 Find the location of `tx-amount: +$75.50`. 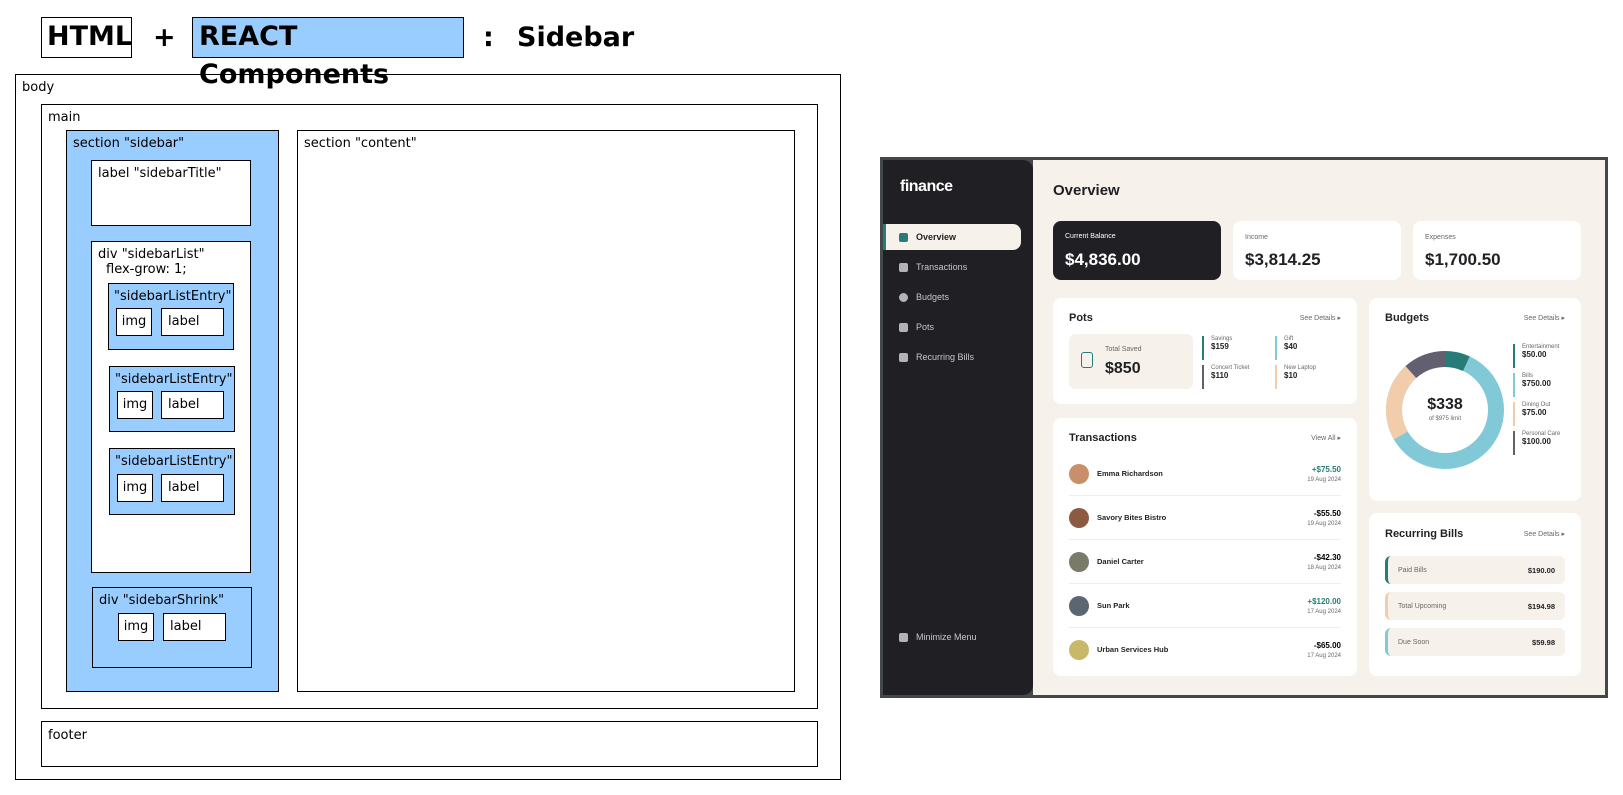

tx-amount: +$75.50 is located at coordinates (1326, 469).